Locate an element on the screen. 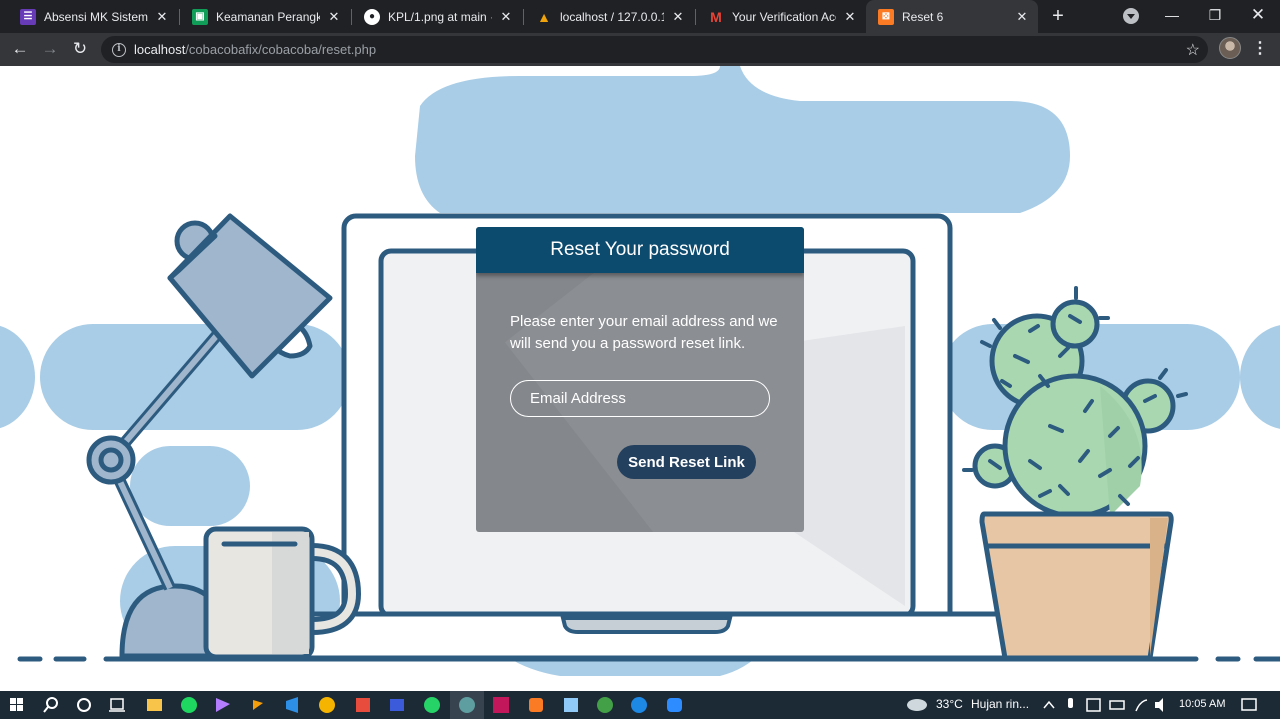 The height and width of the screenshot is (719, 1280). sublime-icon is located at coordinates (258, 705).